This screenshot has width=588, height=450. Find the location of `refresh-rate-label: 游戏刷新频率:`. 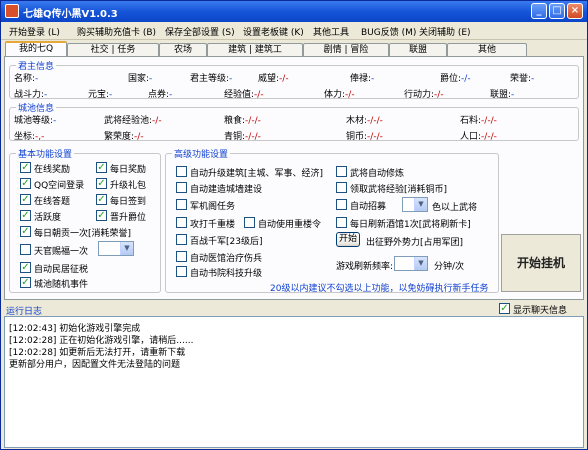

refresh-rate-label: 游戏刷新频率: is located at coordinates (365, 267).